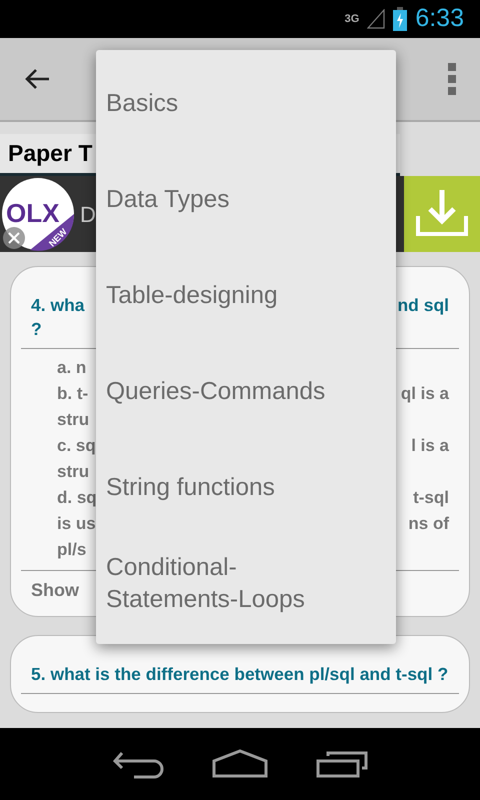 This screenshot has height=800, width=480. Describe the element at coordinates (88, 214) in the screenshot. I see `ad-title: D` at that location.